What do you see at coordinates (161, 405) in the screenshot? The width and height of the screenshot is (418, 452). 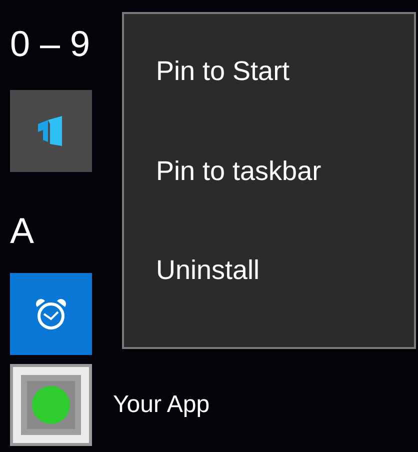 I see `app-name: Your App` at bounding box center [161, 405].